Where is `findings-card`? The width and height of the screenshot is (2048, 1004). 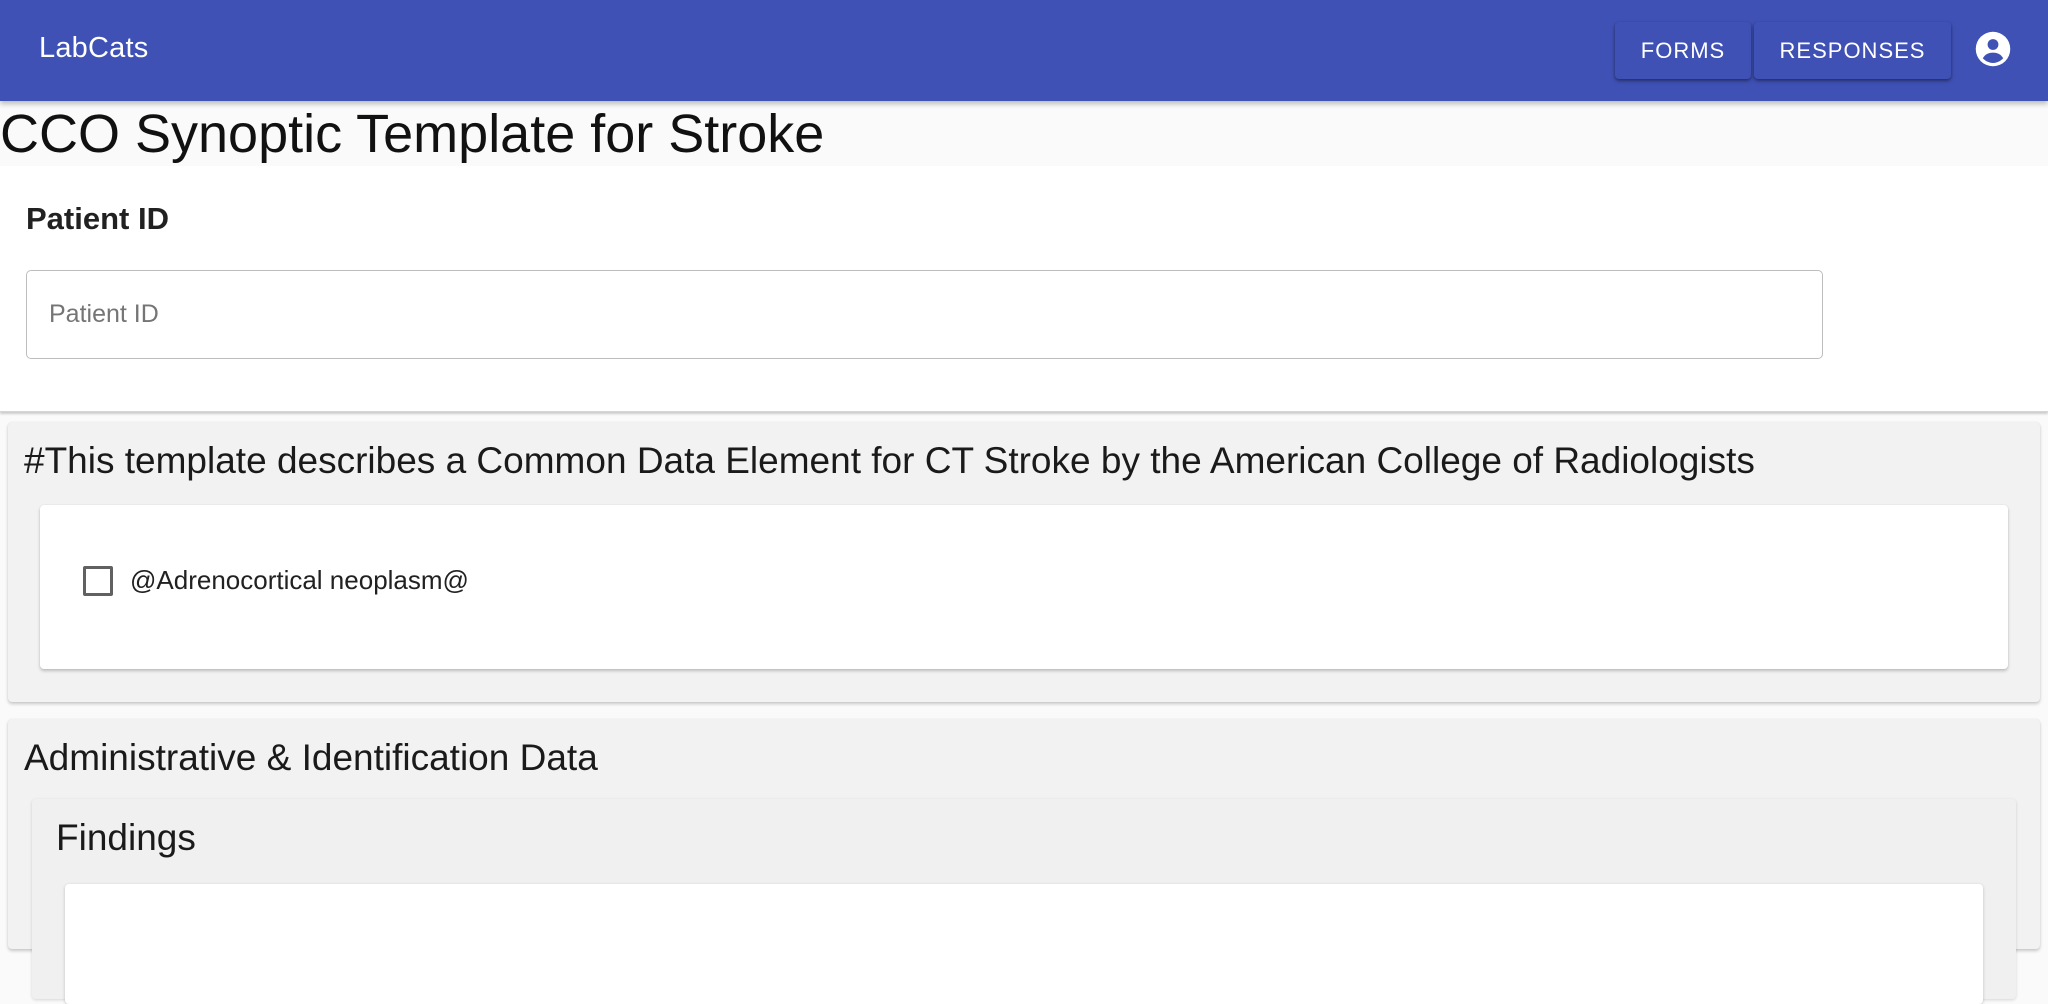
findings-card is located at coordinates (1024, 944).